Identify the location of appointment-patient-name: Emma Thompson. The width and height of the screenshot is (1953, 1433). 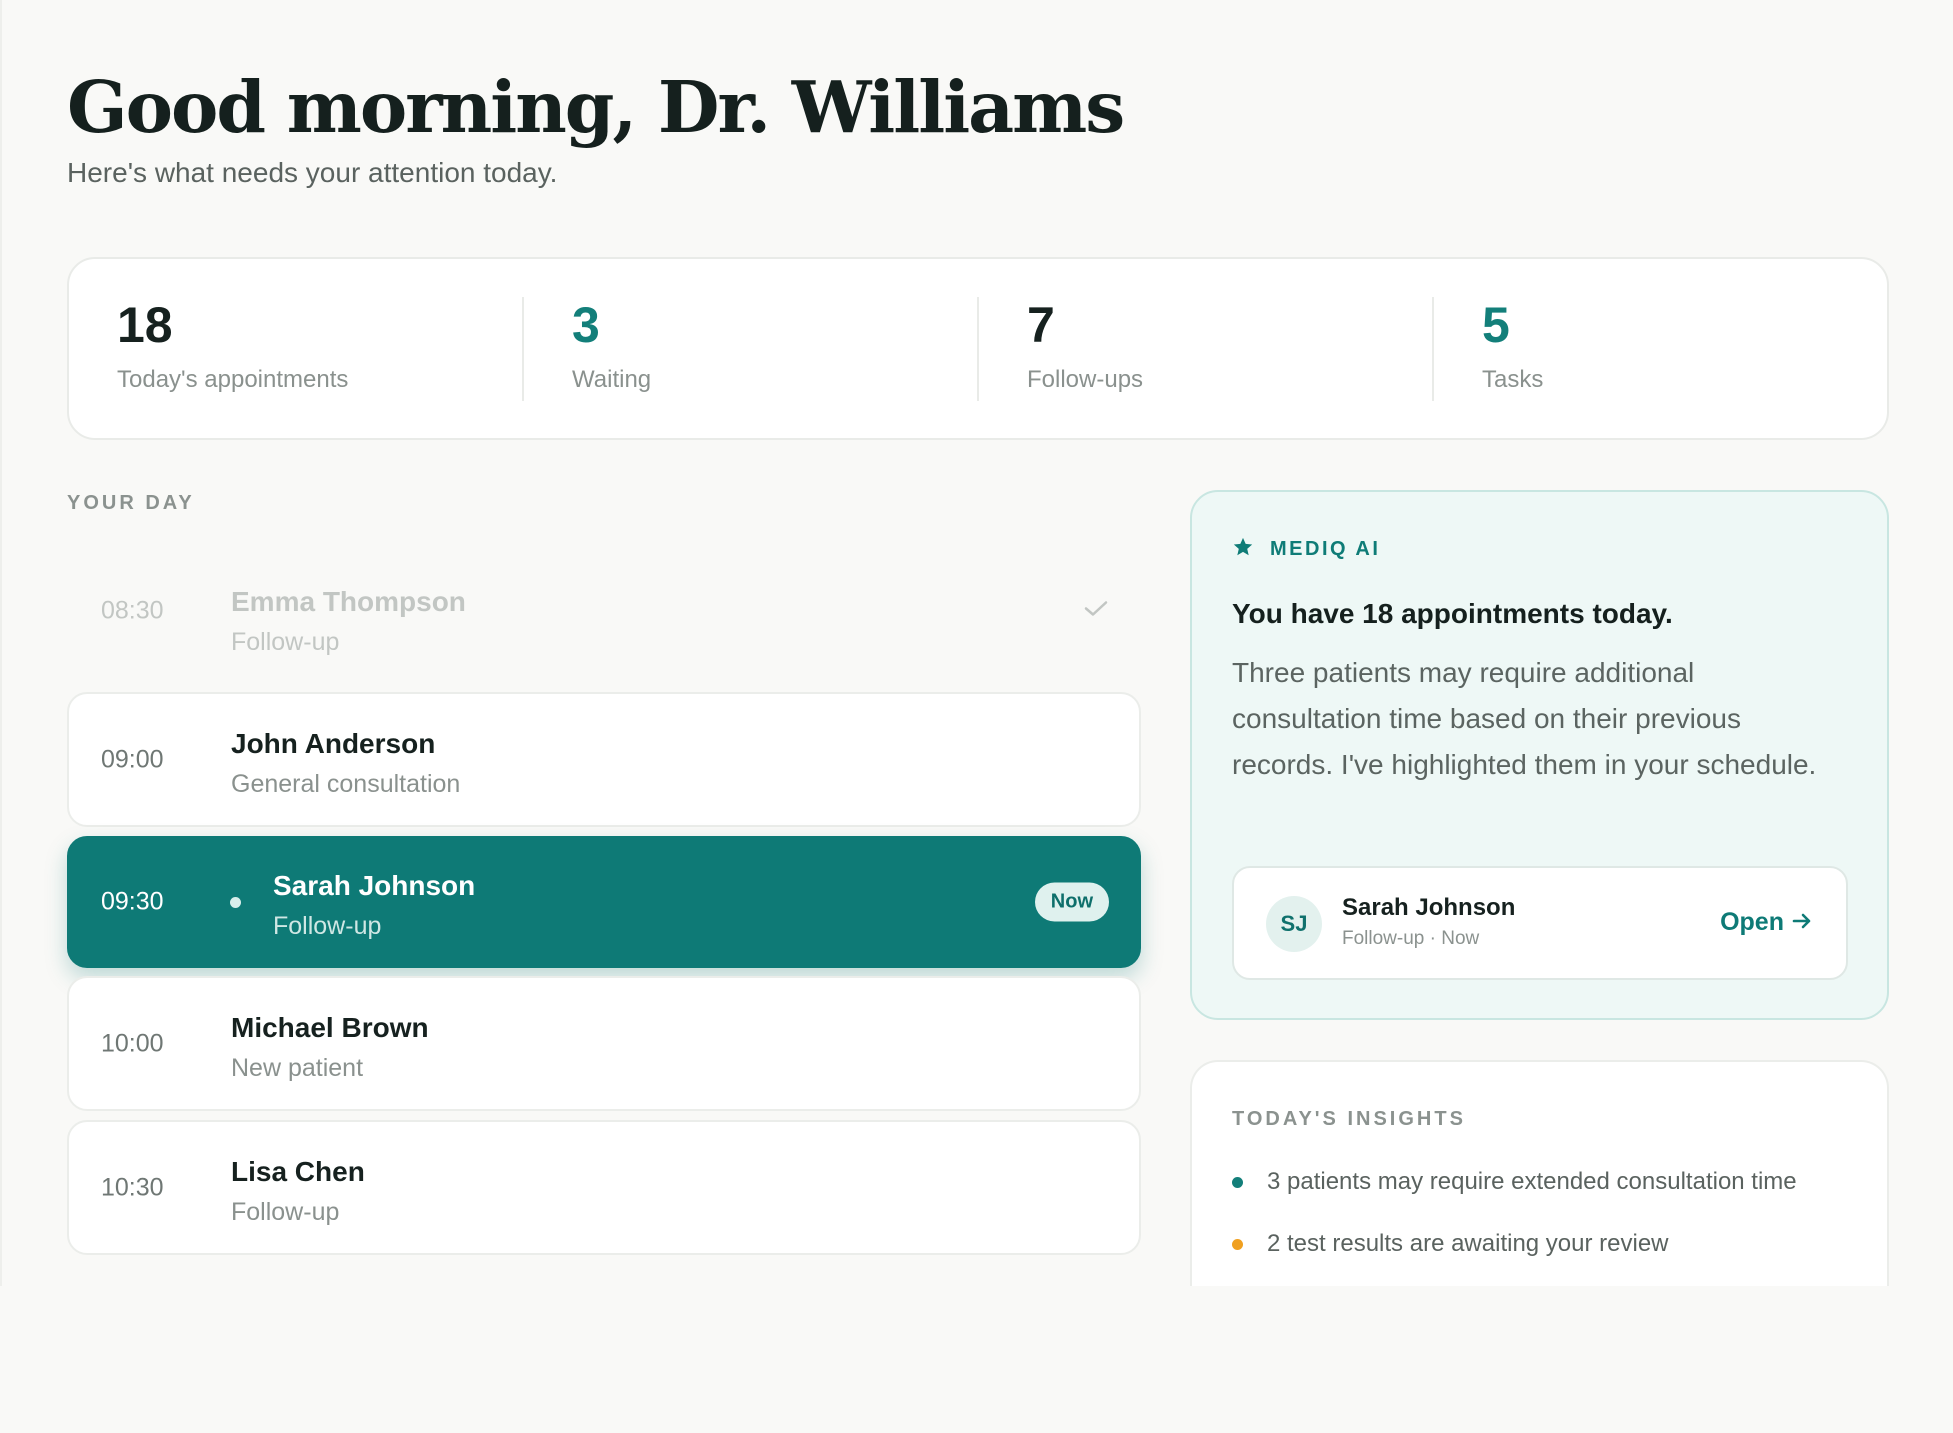
(348, 601).